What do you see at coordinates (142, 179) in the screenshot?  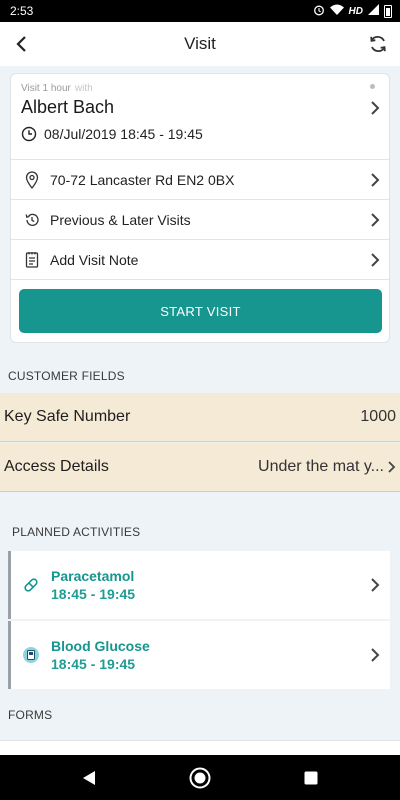 I see `address-text: 70-72 Lancaster Rd EN2 0BX` at bounding box center [142, 179].